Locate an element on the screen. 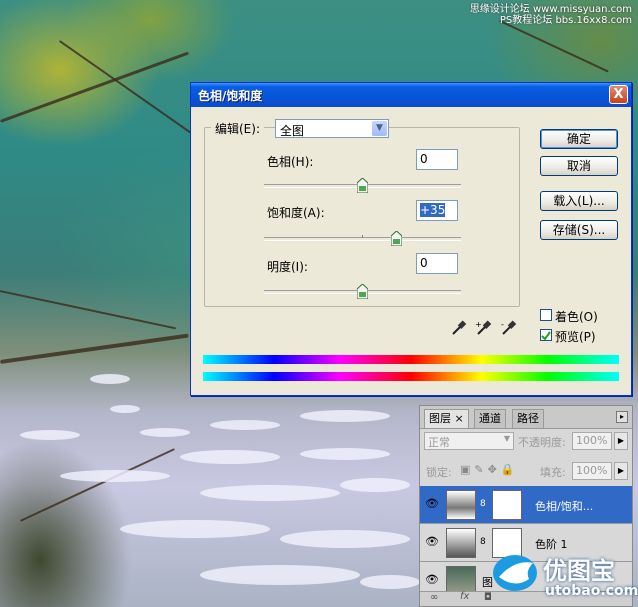 This screenshot has height=607, width=638. mask-thumbnail is located at coordinates (507, 505).